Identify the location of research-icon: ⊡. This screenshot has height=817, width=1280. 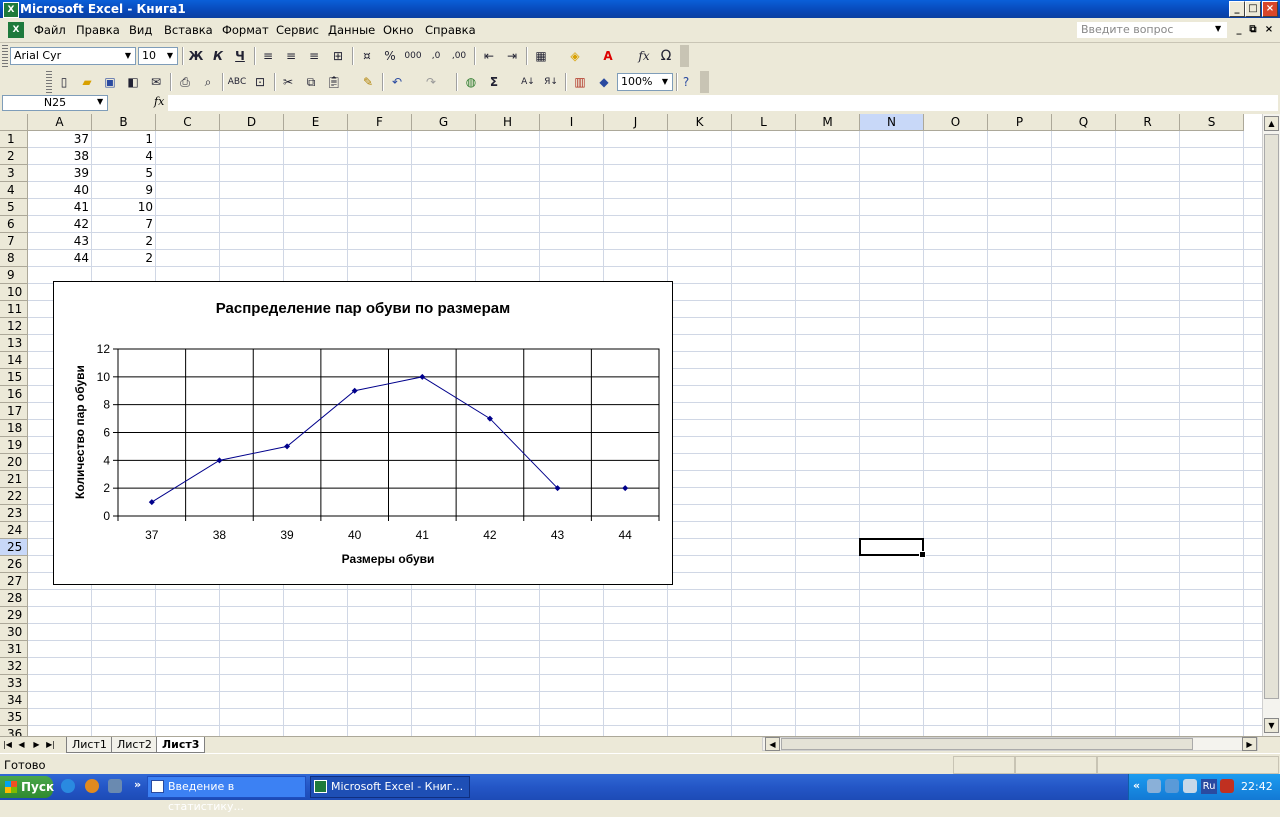
(260, 82).